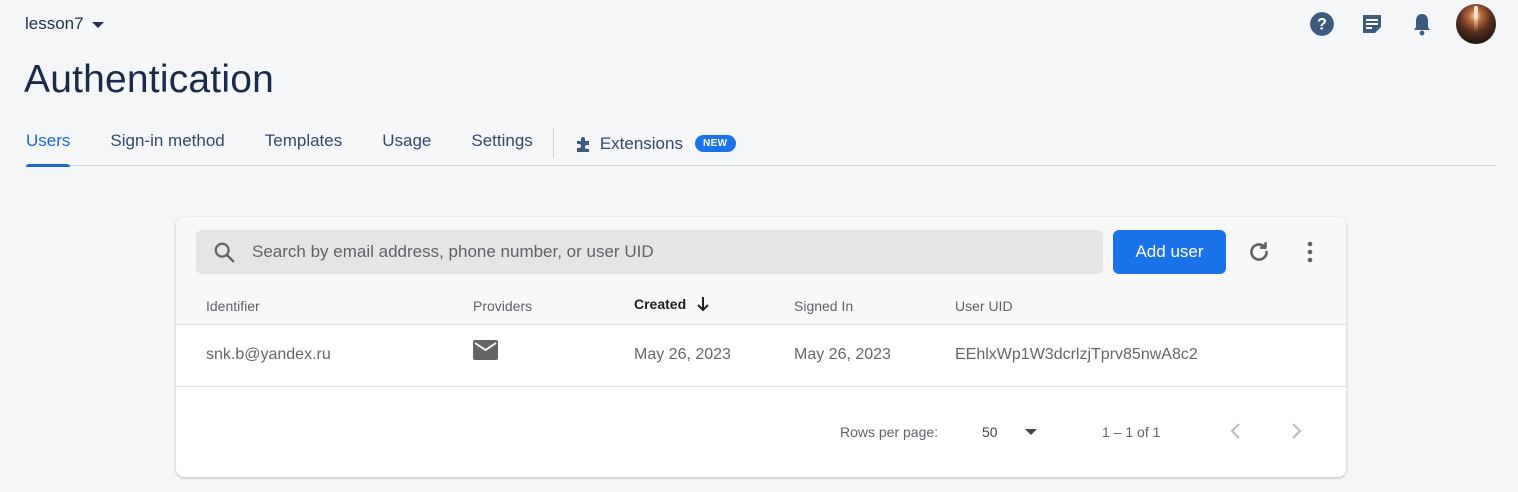 The image size is (1518, 492). Describe the element at coordinates (582, 144) in the screenshot. I see `puzzle-icon` at that location.